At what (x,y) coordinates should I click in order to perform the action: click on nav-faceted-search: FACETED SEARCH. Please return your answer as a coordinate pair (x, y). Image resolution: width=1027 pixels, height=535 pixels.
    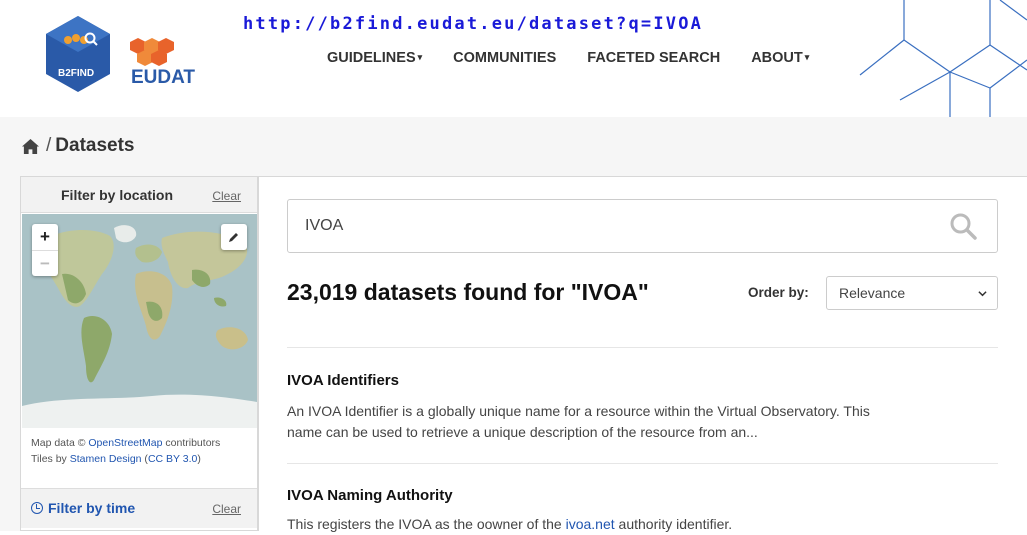
    Looking at the image, I should click on (653, 58).